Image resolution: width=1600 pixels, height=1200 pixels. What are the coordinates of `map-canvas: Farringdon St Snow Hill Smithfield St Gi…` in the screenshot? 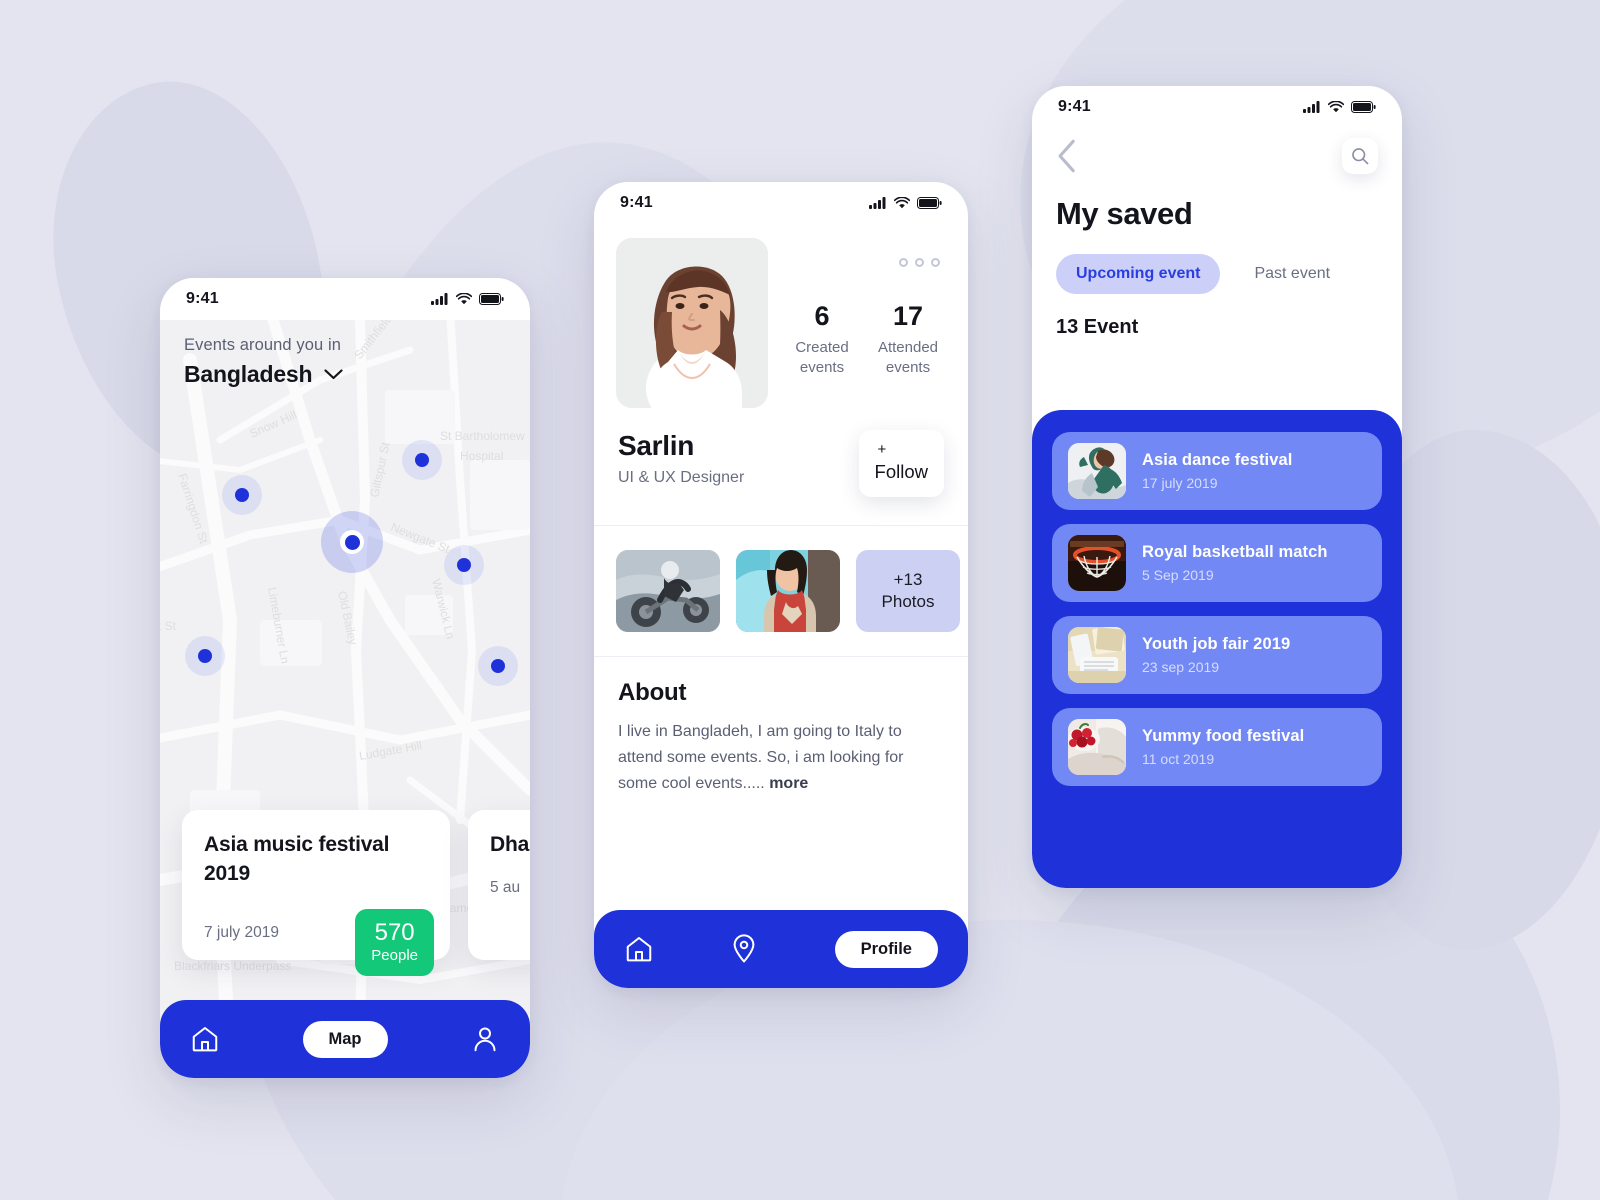 It's located at (345, 699).